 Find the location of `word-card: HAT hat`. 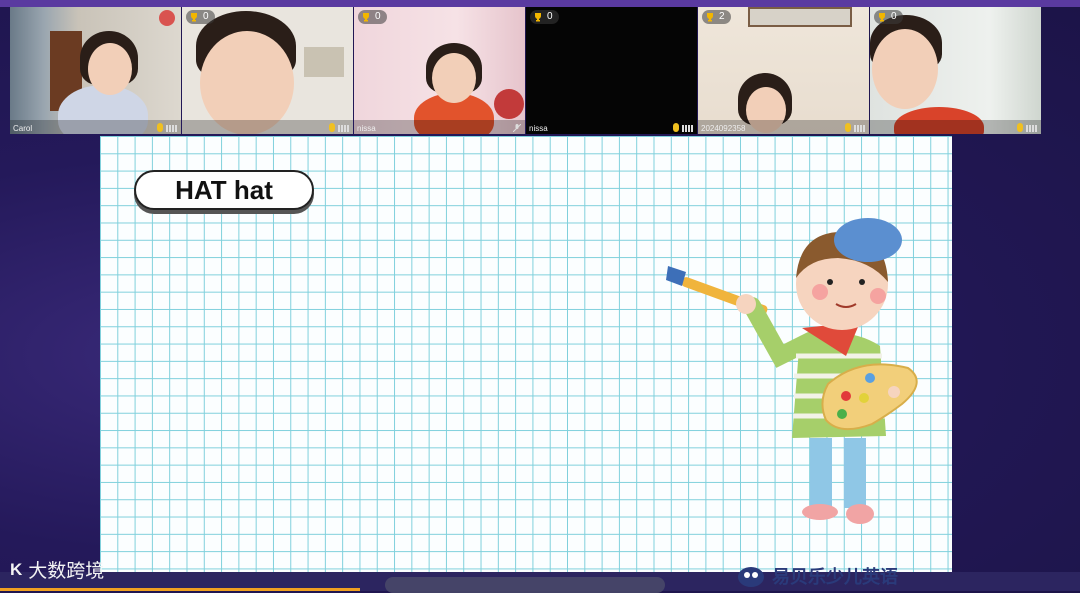

word-card: HAT hat is located at coordinates (224, 190).